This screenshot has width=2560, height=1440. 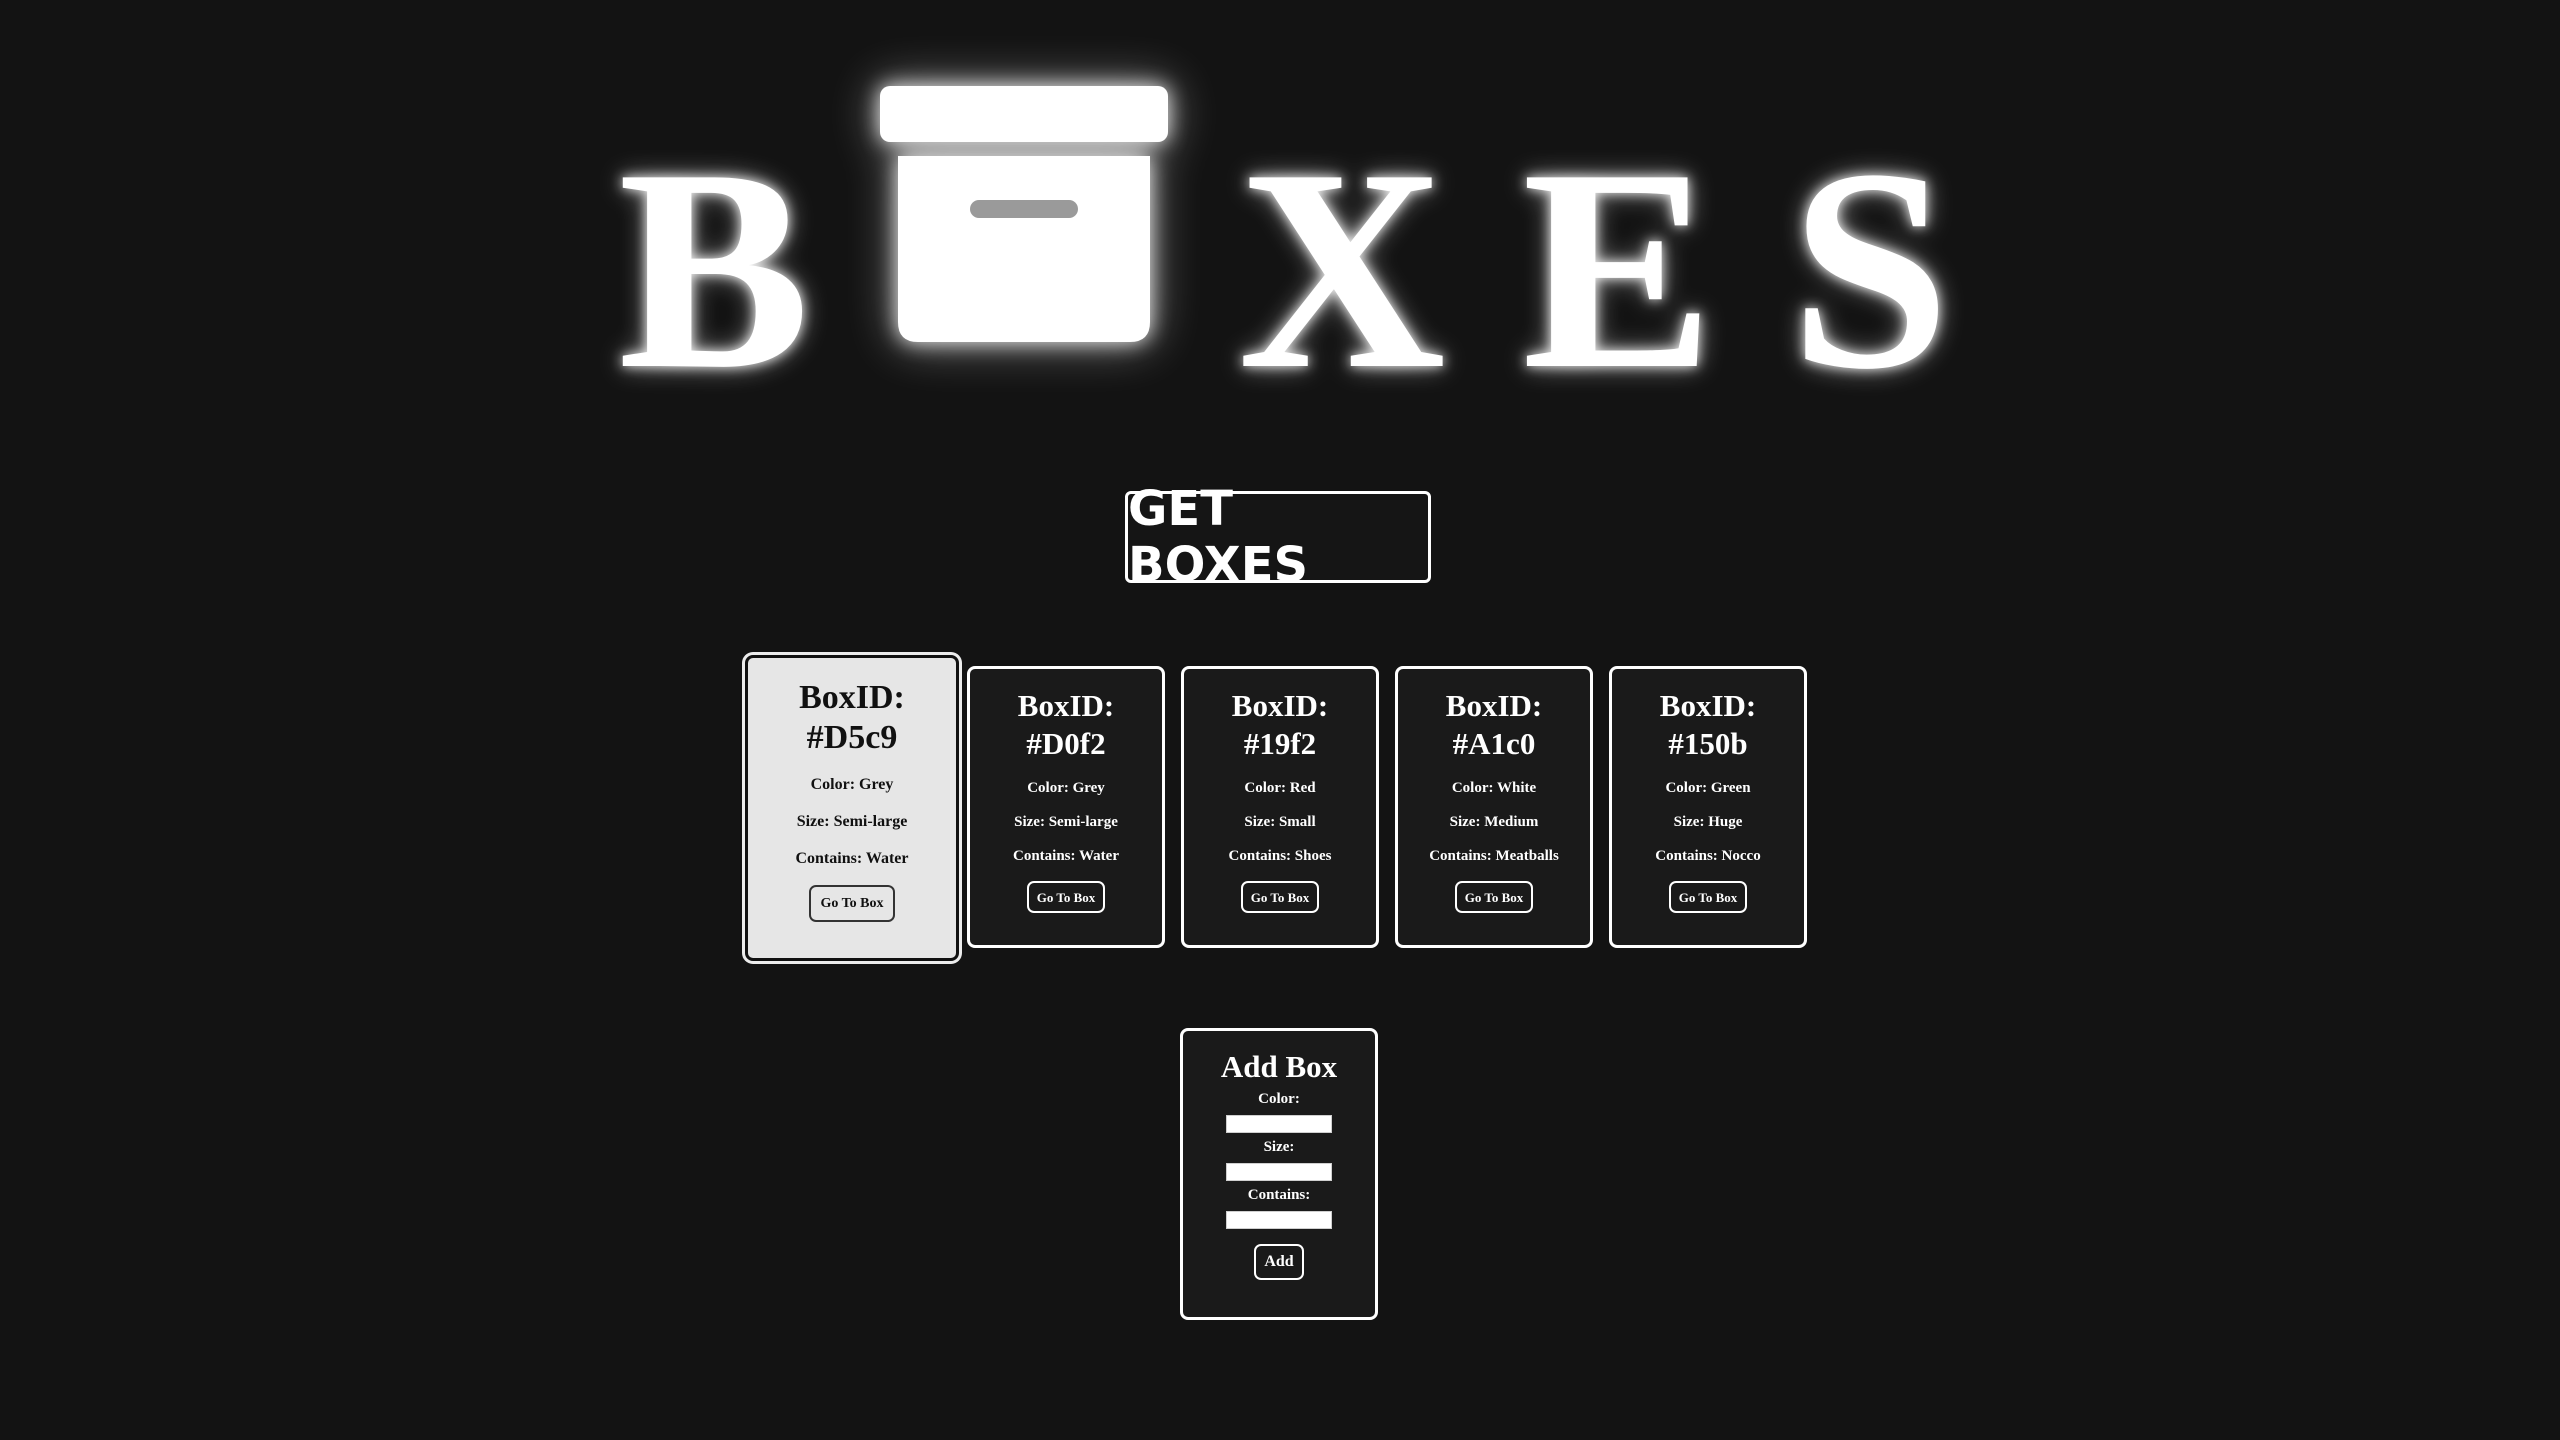 I want to click on box-size: Size: Small, so click(x=1280, y=822).